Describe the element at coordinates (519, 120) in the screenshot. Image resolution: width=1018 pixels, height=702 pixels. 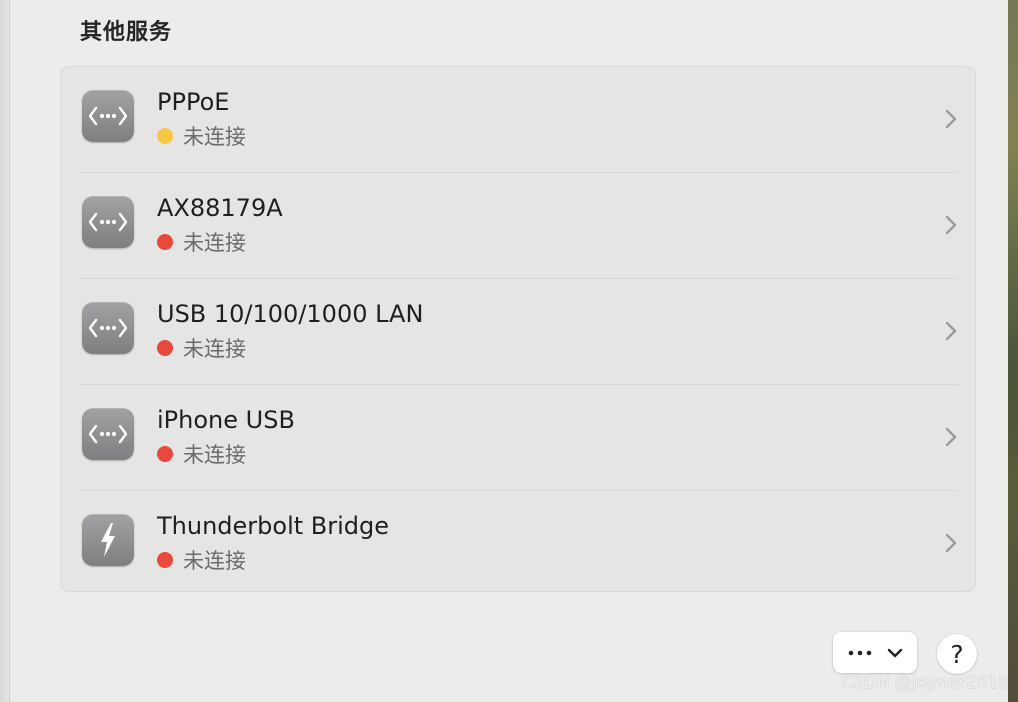
I see `service-row-pppoe: PPPoE 未连接` at that location.